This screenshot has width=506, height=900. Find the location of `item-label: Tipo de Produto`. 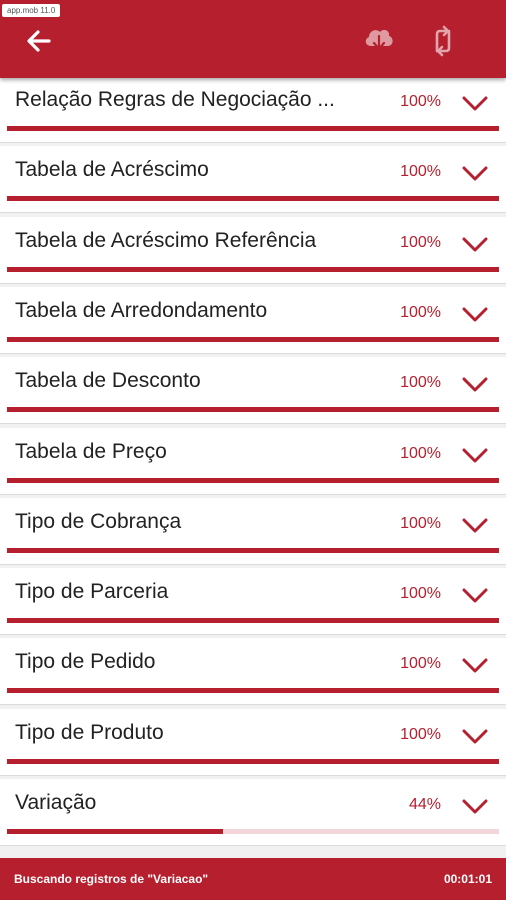

item-label: Tipo de Produto is located at coordinates (89, 732).